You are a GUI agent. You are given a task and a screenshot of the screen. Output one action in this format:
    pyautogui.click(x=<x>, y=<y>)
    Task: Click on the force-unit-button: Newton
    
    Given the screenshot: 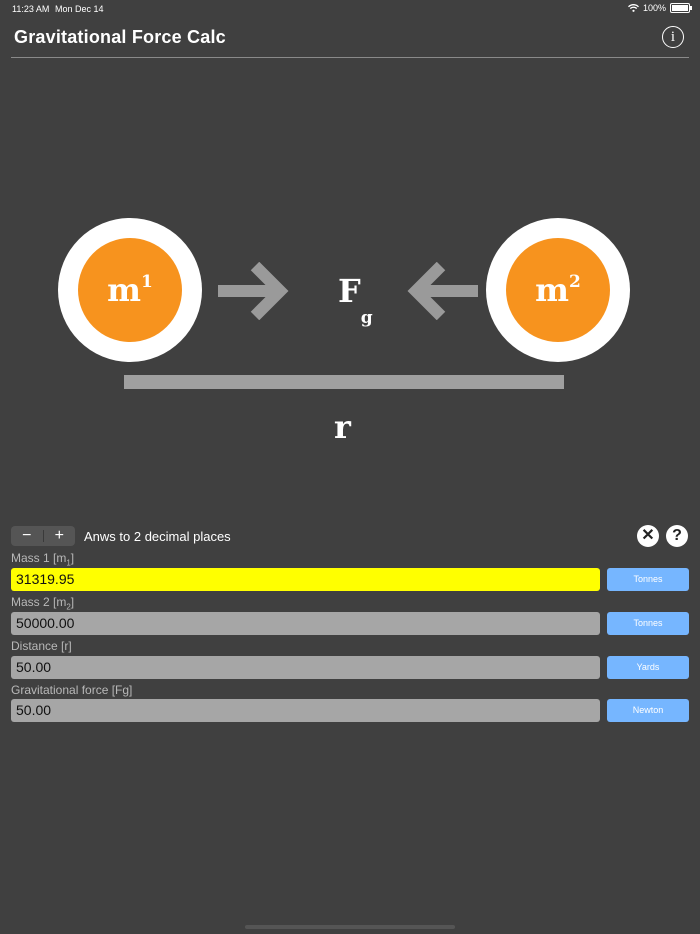 What is the action you would take?
    pyautogui.click(x=648, y=710)
    